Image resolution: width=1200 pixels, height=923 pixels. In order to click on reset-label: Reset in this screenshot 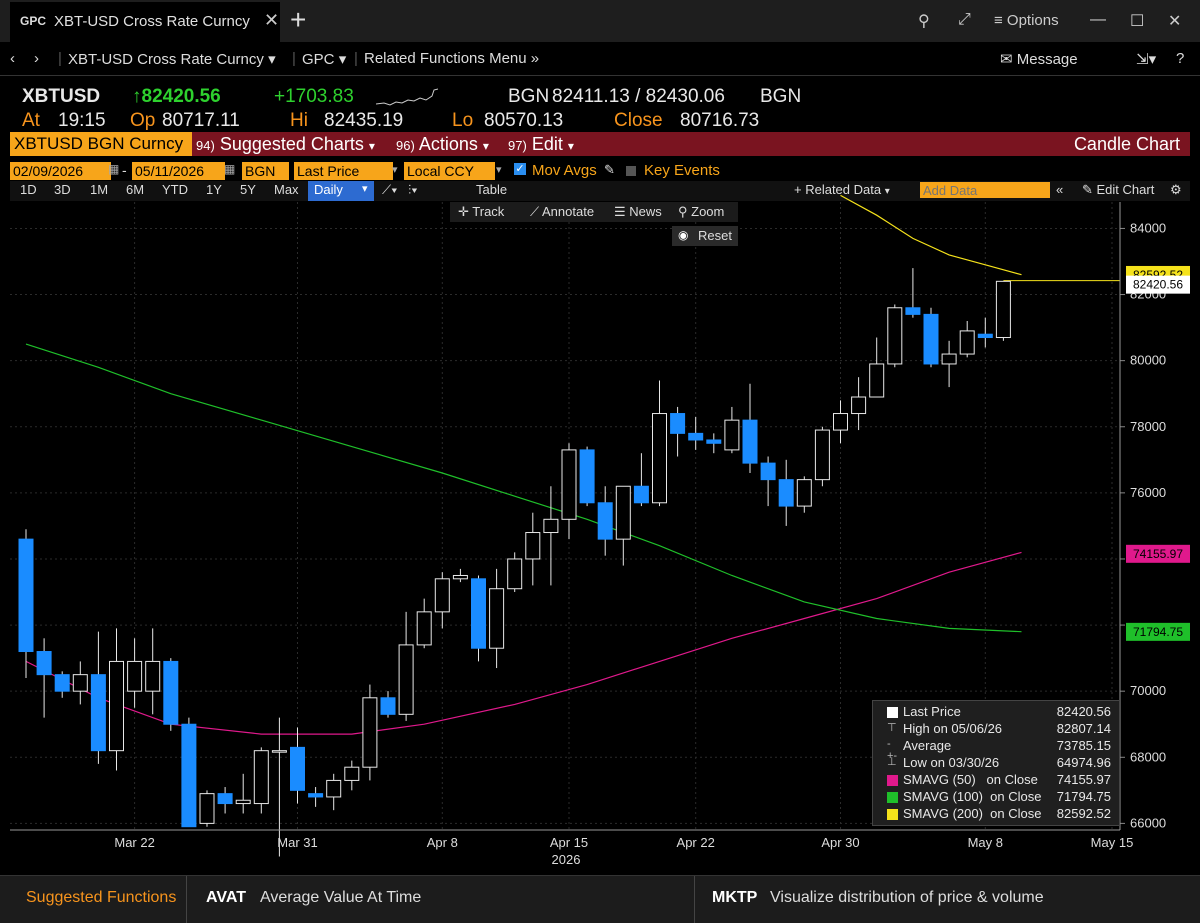, I will do `click(715, 235)`.